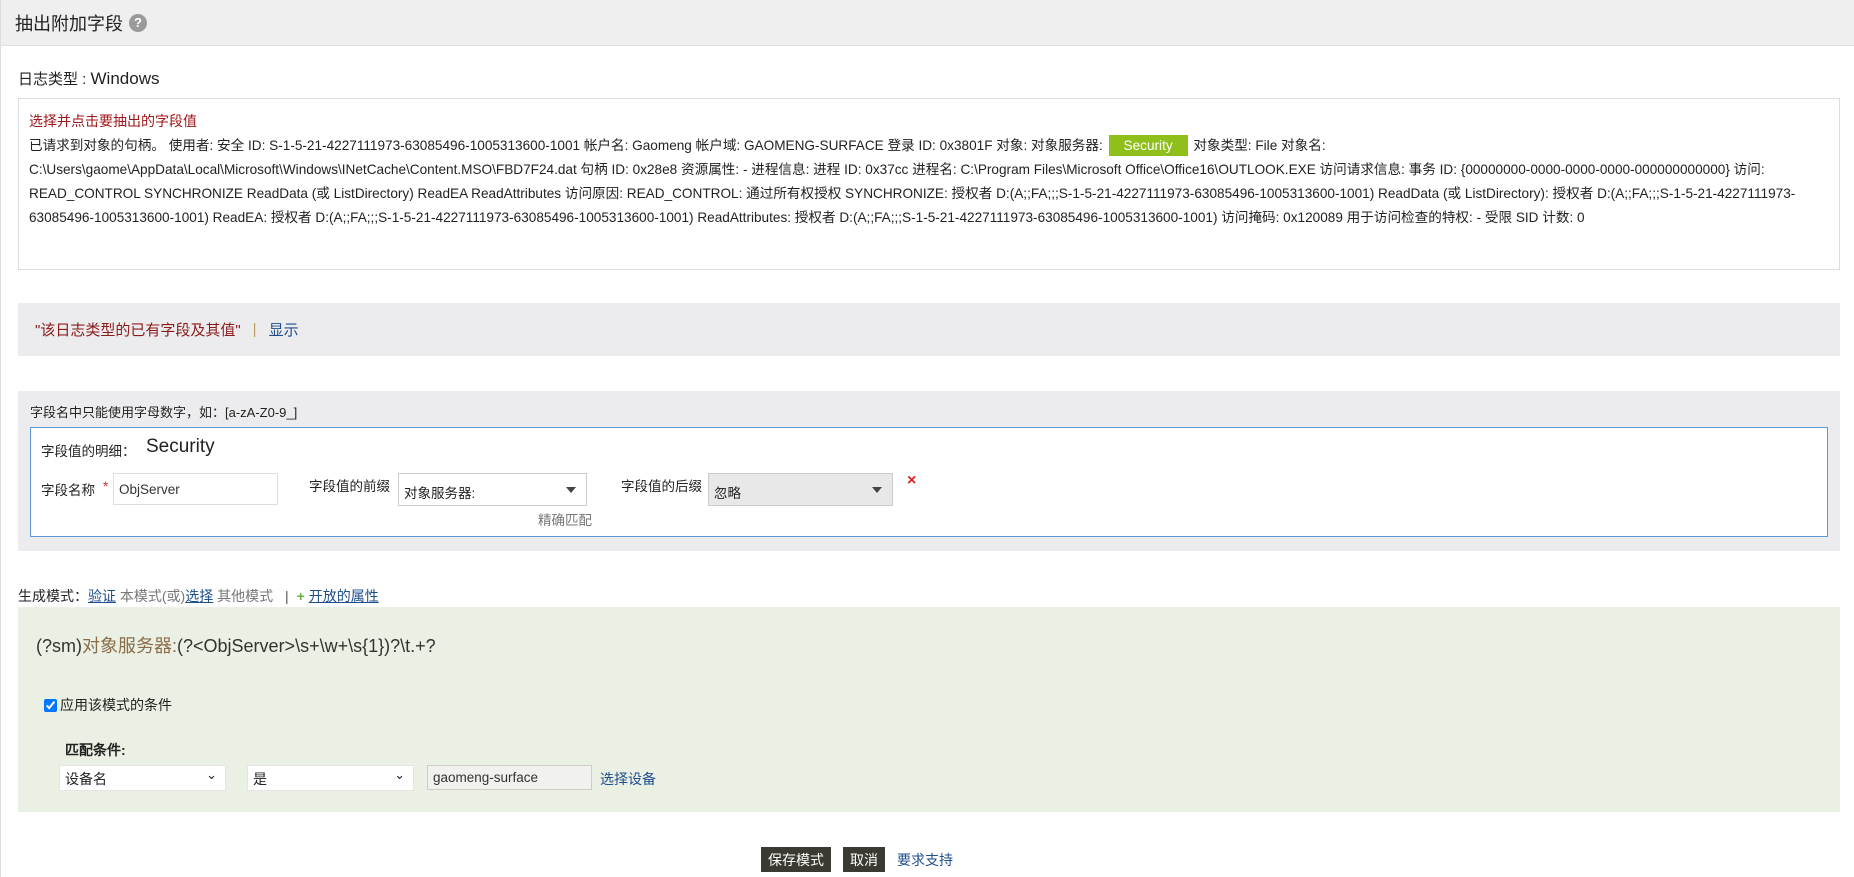 Image resolution: width=1854 pixels, height=877 pixels. What do you see at coordinates (68, 490) in the screenshot?
I see `field-name-label: 字段名称` at bounding box center [68, 490].